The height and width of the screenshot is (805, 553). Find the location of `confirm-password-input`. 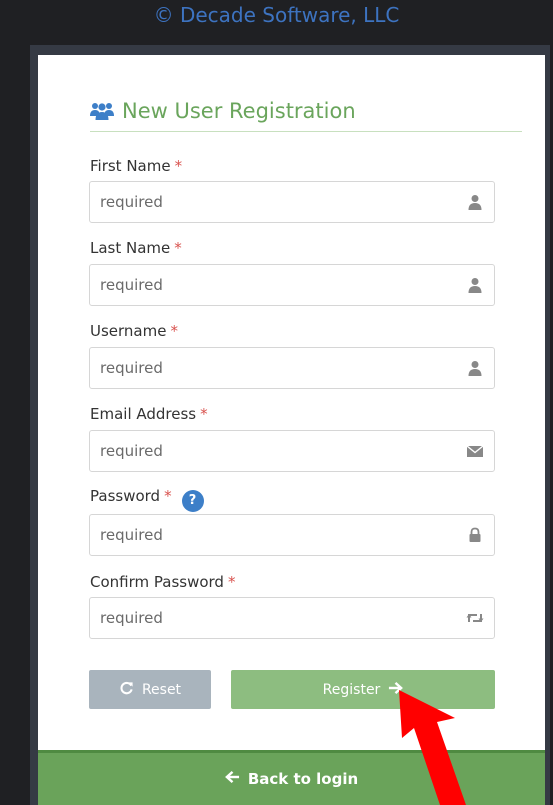

confirm-password-input is located at coordinates (270, 618).